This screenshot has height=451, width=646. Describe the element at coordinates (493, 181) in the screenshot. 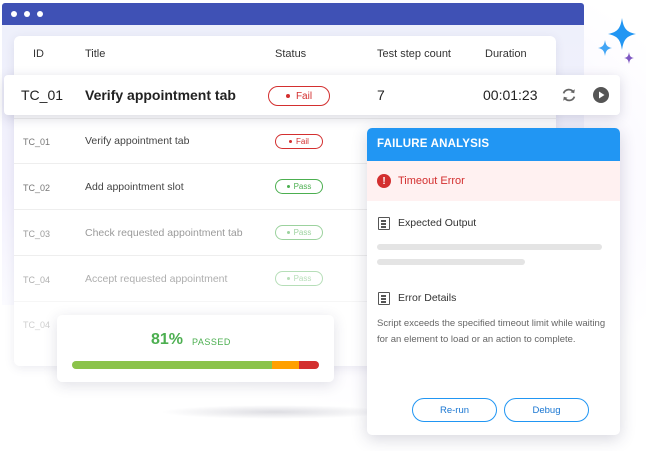

I see `error-banner: ! Timeout Error` at that location.